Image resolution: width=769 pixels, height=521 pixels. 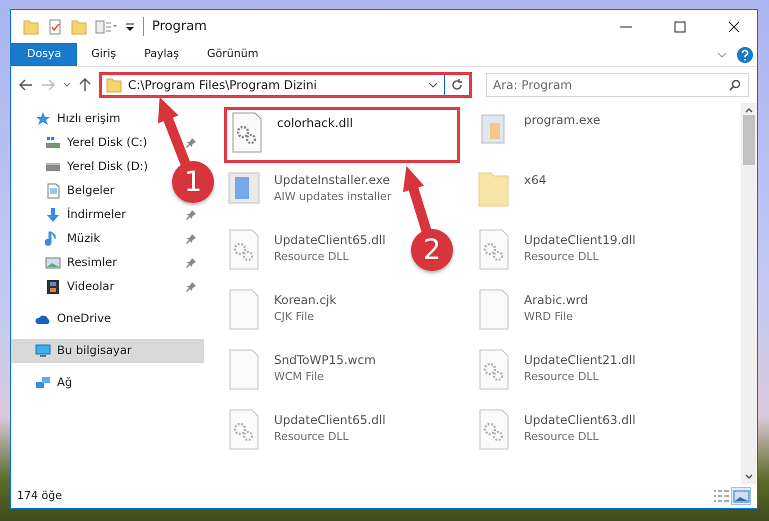 What do you see at coordinates (305, 300) in the screenshot?
I see `file-name: Korean.cjk` at bounding box center [305, 300].